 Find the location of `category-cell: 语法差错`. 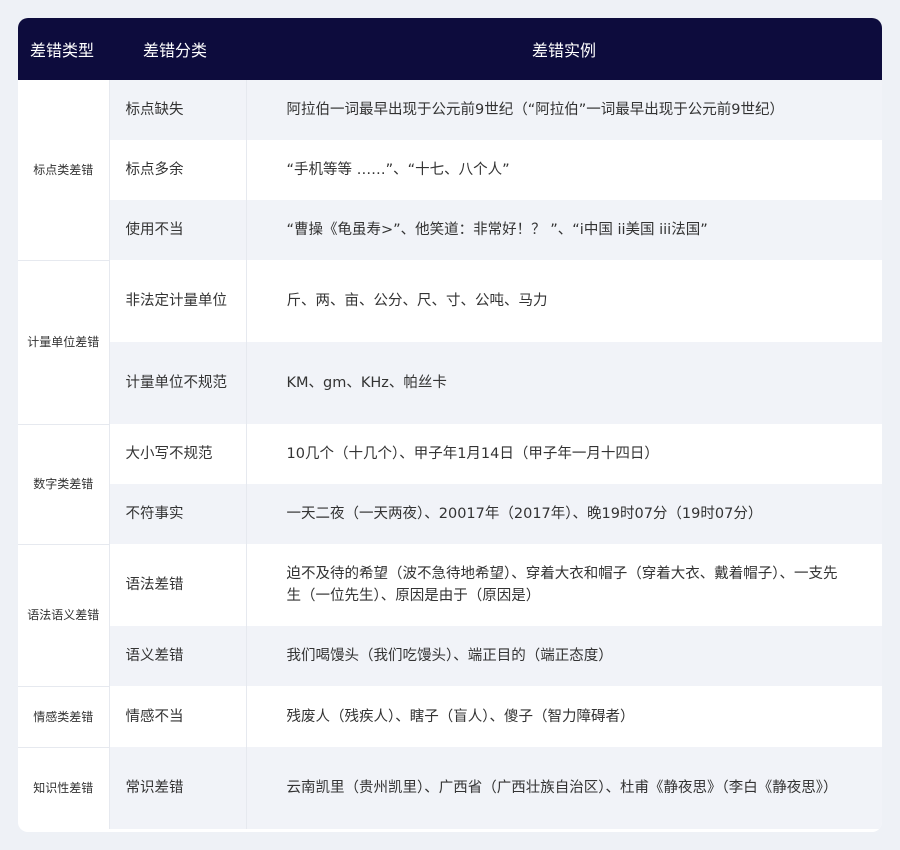

category-cell: 语法差错 is located at coordinates (178, 585).